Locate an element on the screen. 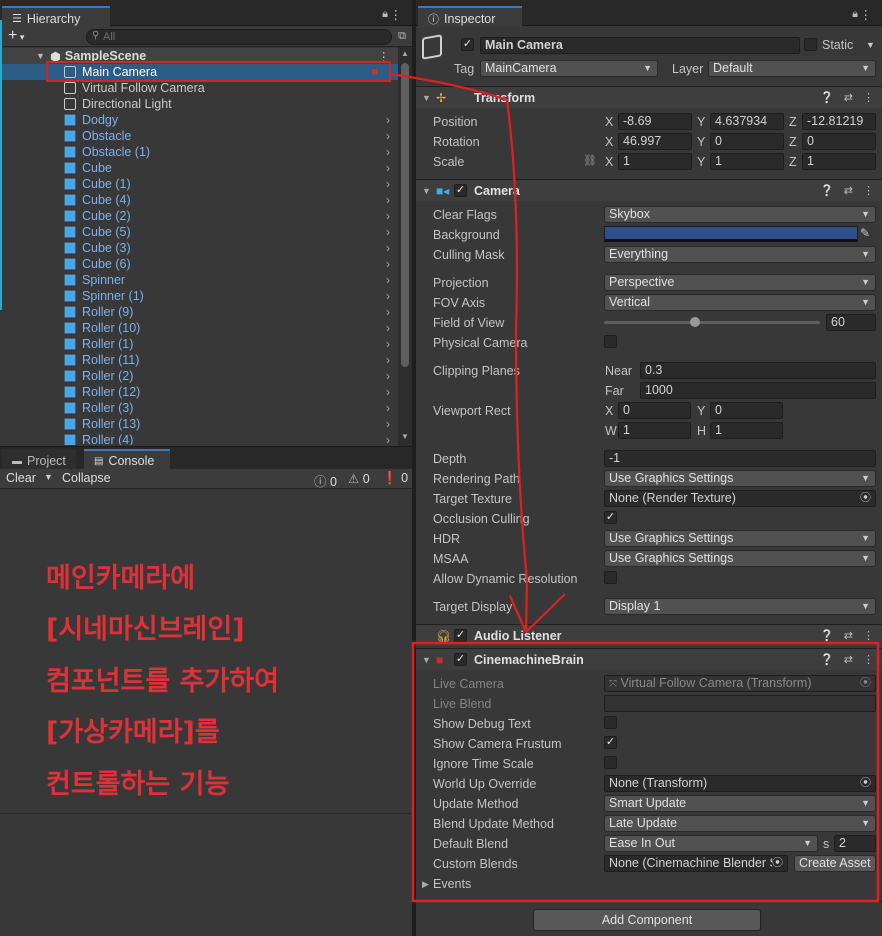  position-x-field: -8.69 is located at coordinates (655, 121).